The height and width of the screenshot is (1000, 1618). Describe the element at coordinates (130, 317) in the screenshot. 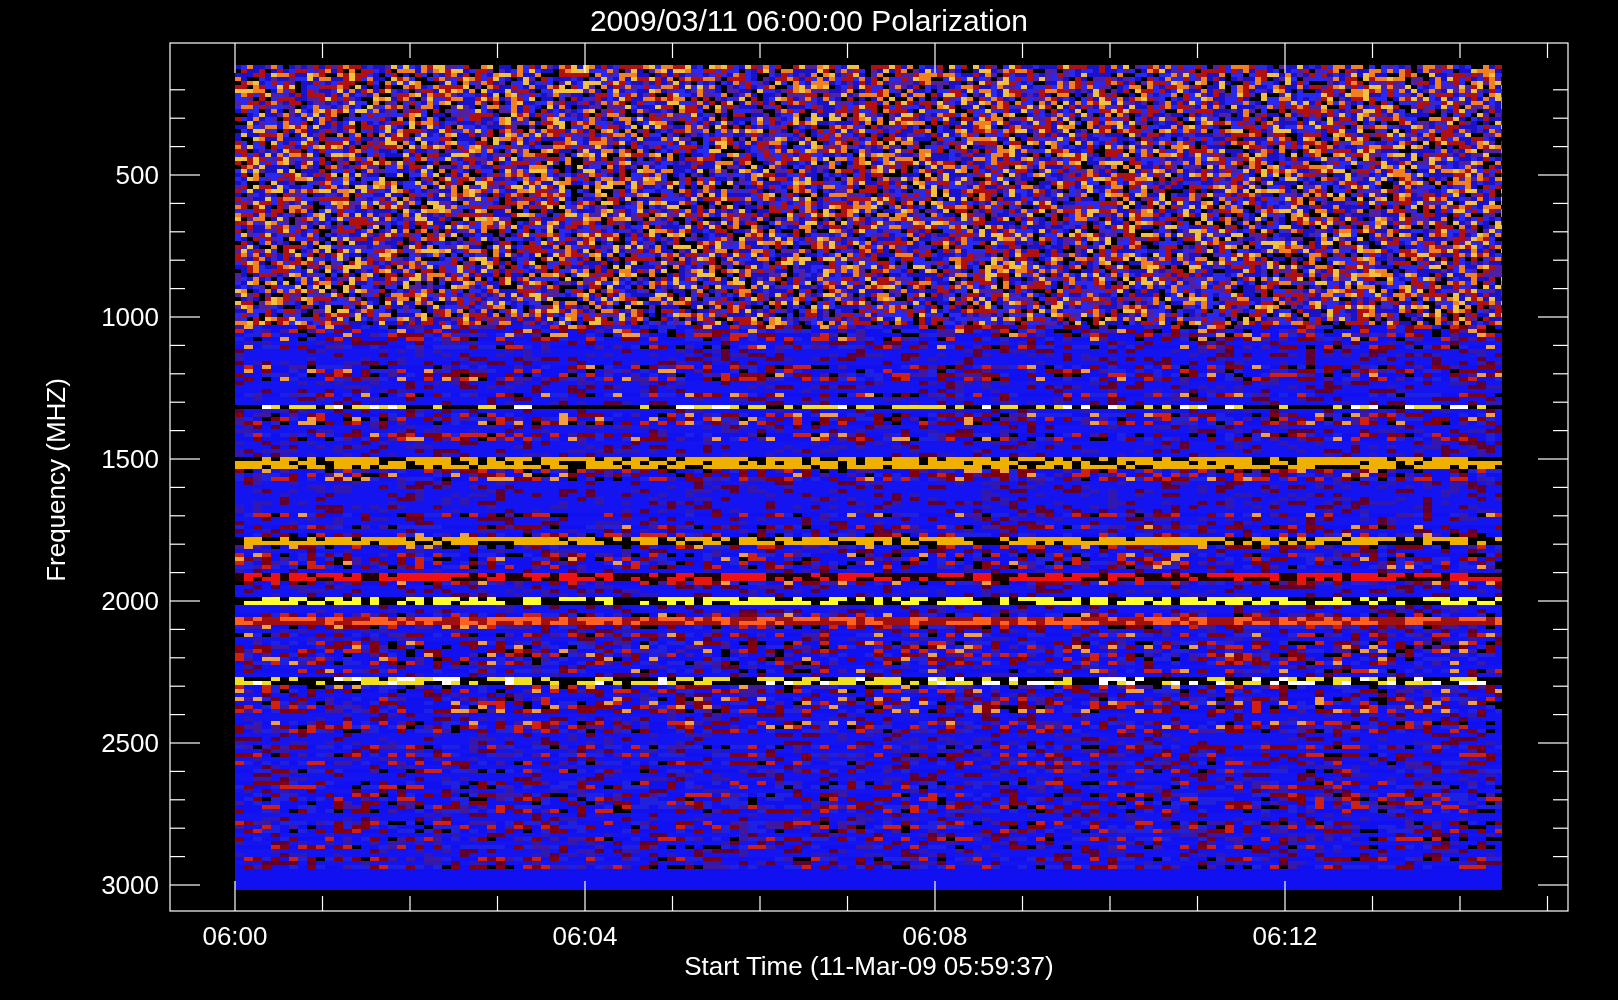

I see `axis-tick-label: 1000` at that location.